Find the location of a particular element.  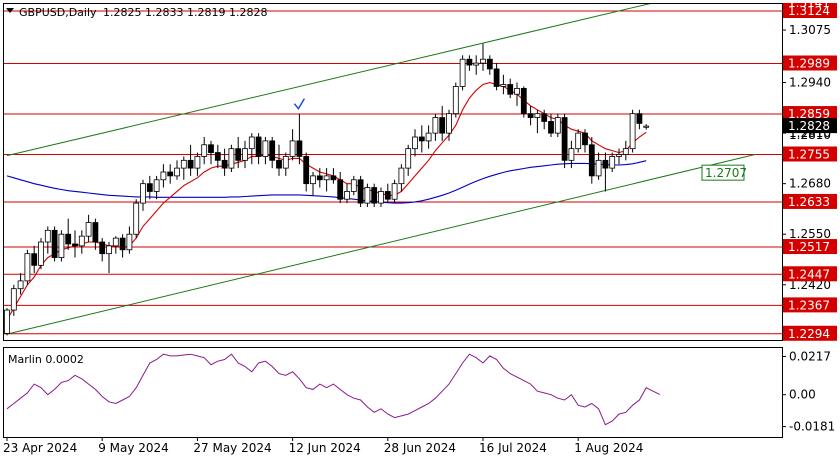

level-label: 1.2367 is located at coordinates (809, 305).